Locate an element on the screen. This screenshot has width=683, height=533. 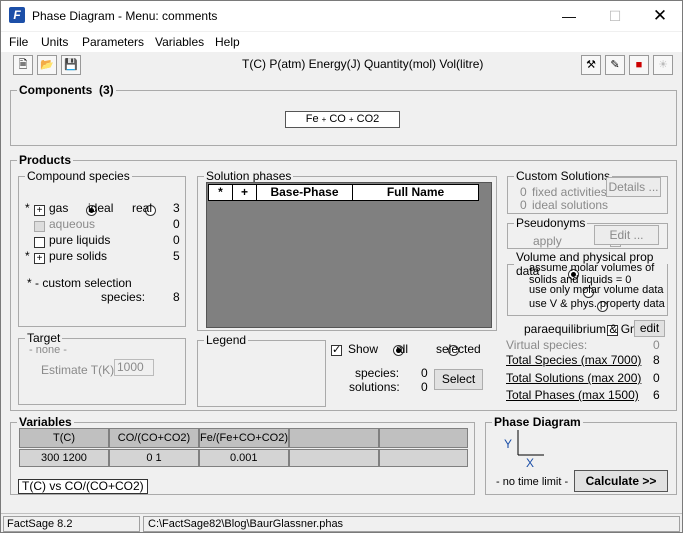
total-species-value: 8 is located at coordinates (656, 360).